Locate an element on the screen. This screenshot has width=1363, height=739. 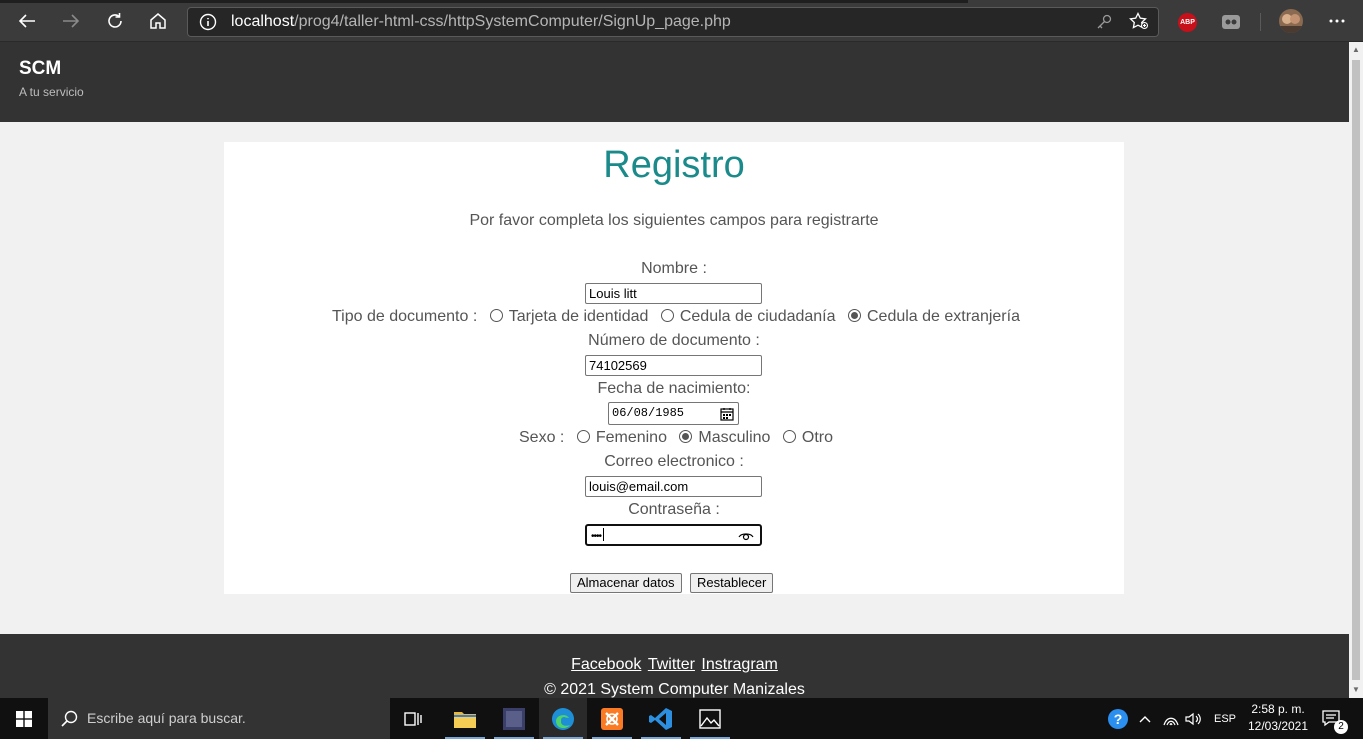
start-button is located at coordinates (24, 718).